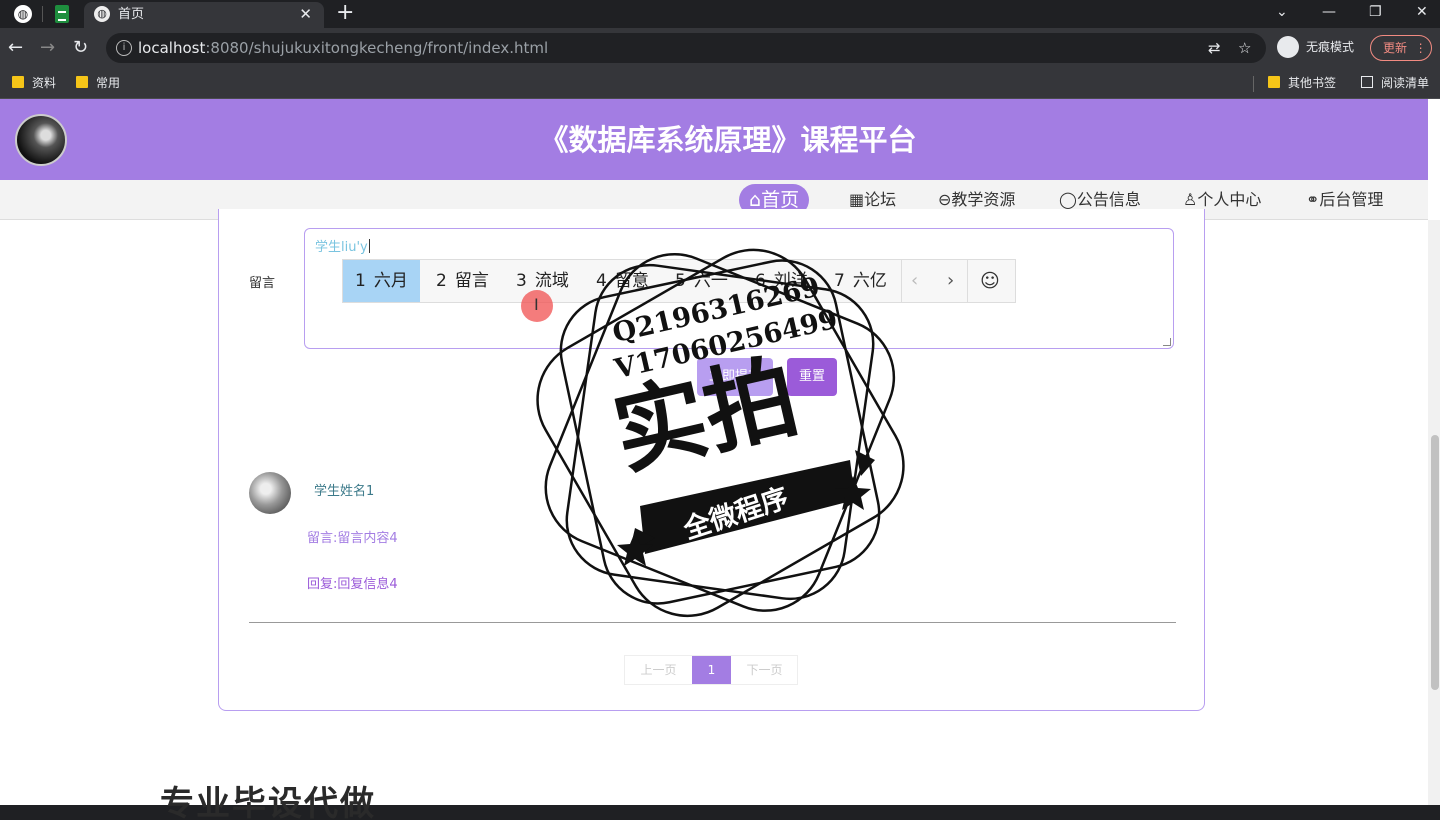  I want to click on bookmarks-bar: 资料 常用 其他书签 阅读清单, so click(720, 83).